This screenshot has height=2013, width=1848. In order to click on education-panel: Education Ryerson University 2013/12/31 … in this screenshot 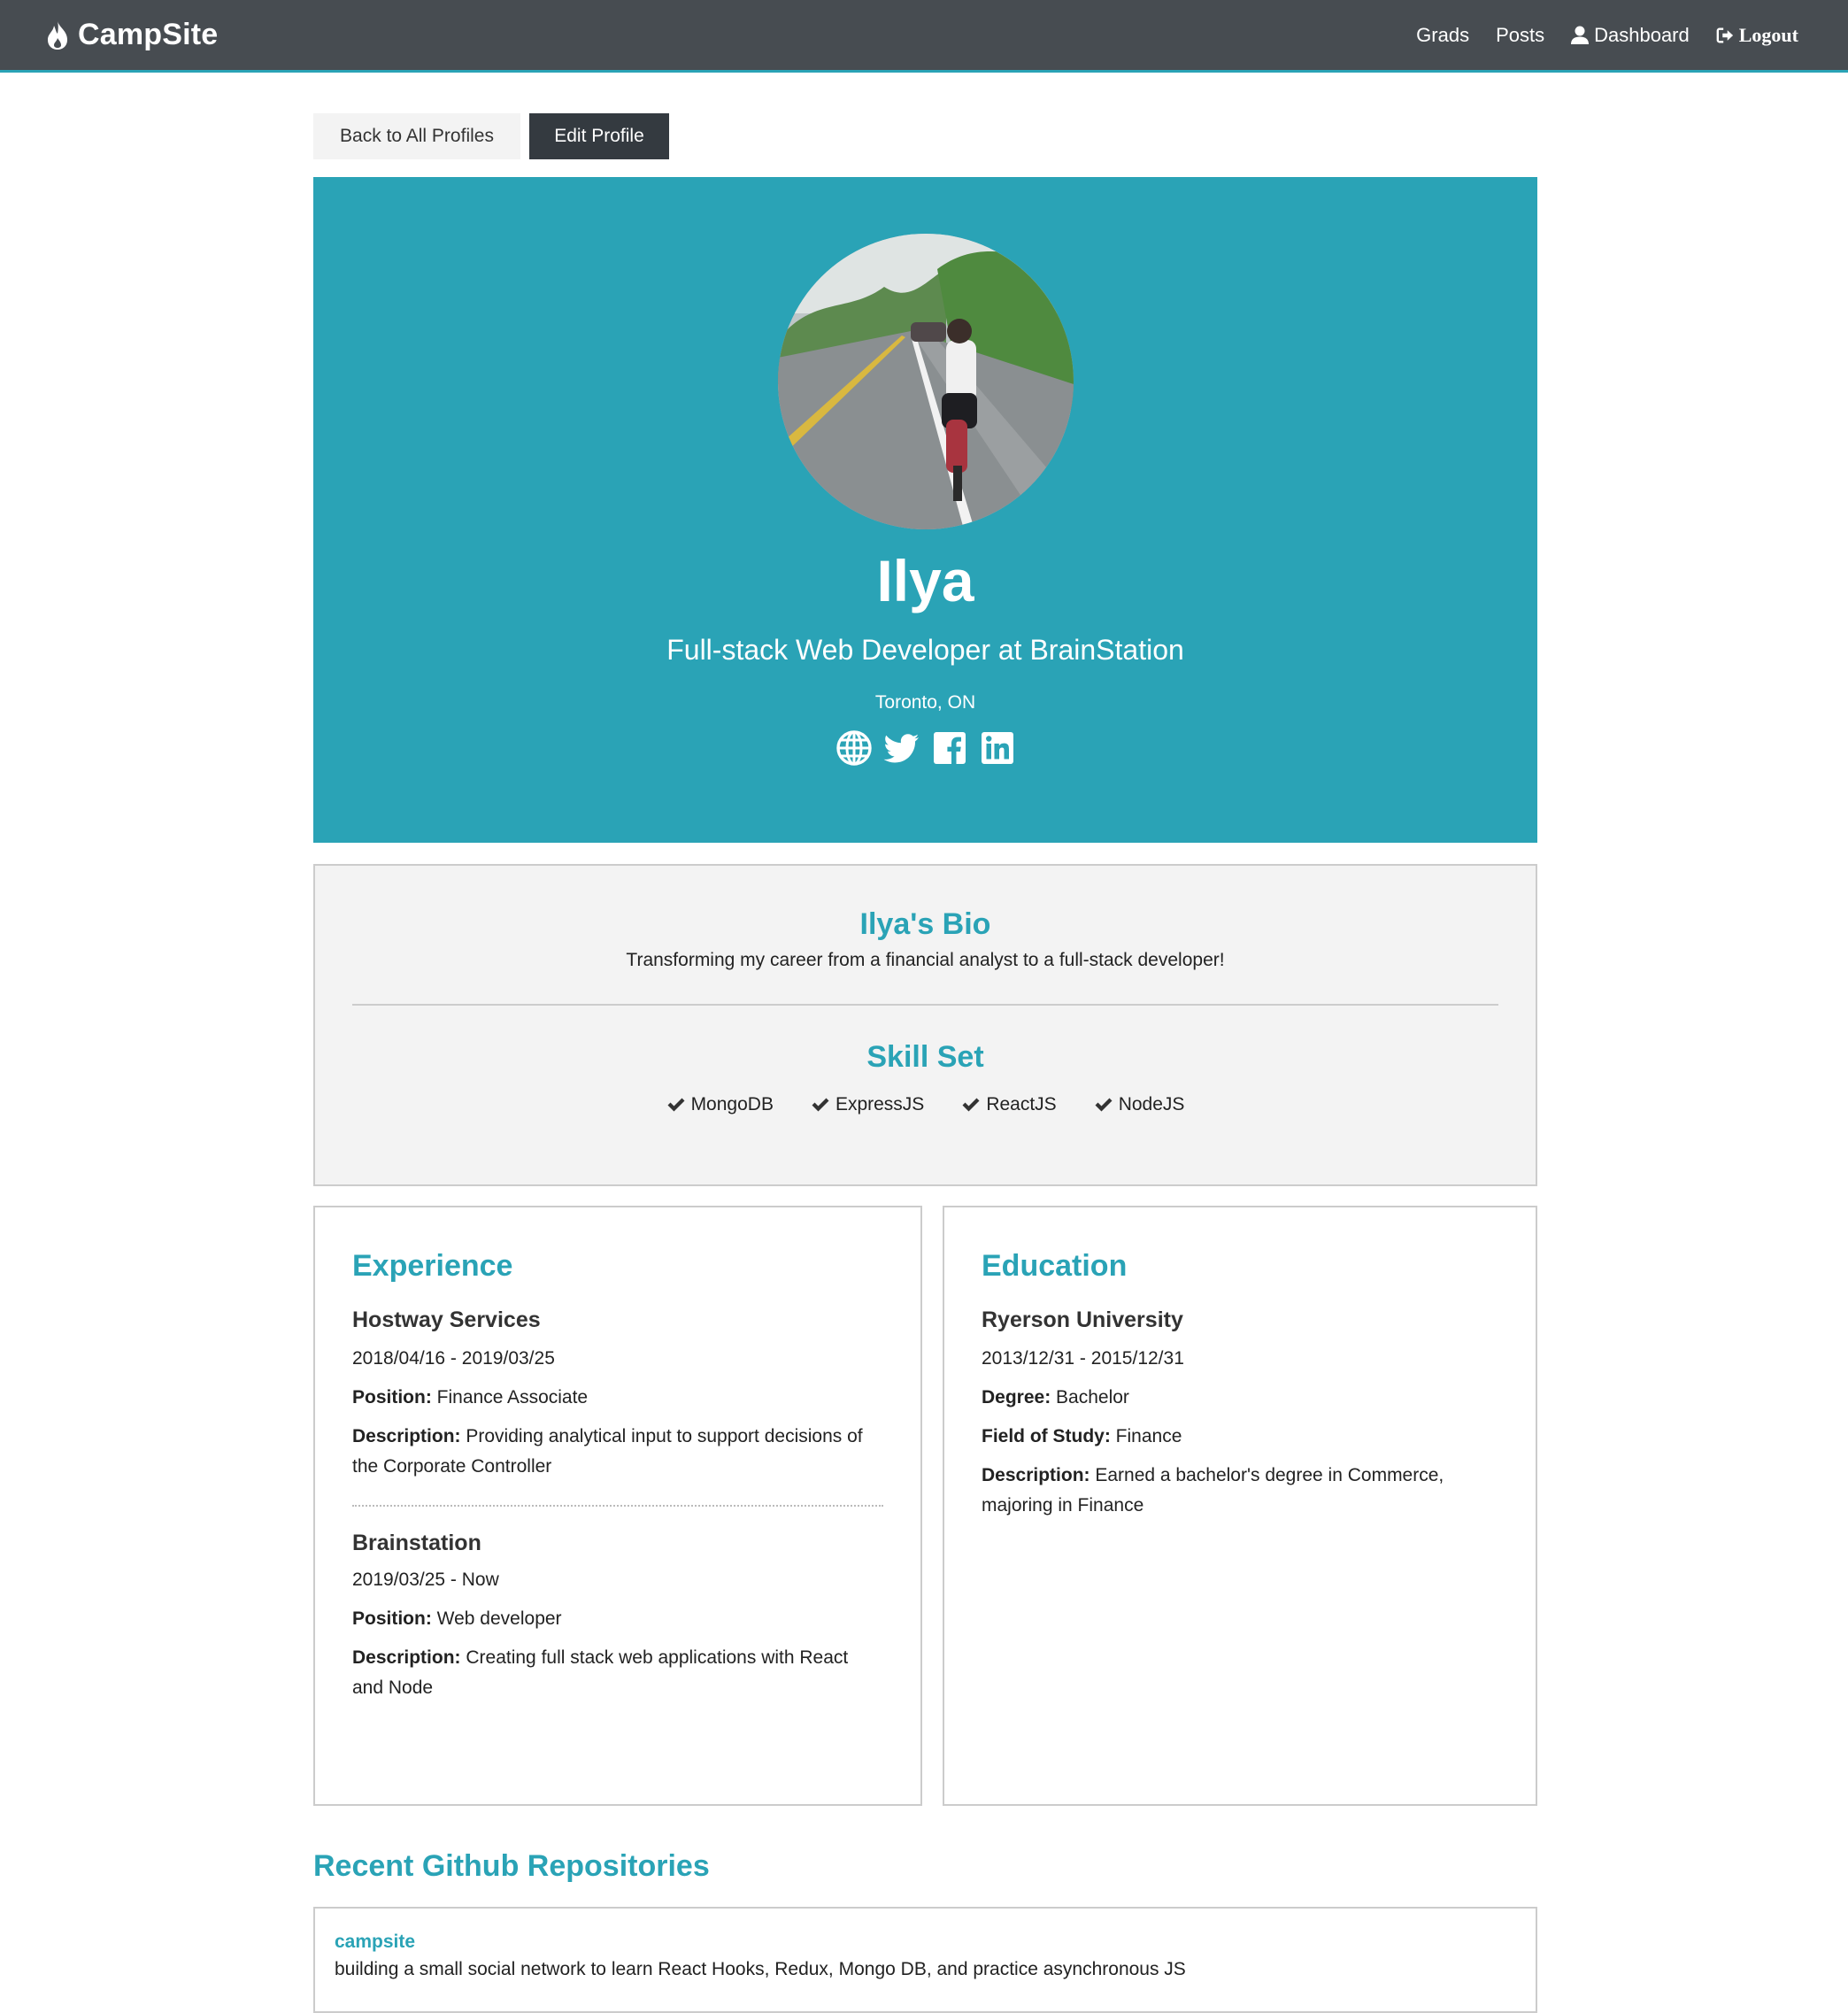, I will do `click(1240, 1506)`.